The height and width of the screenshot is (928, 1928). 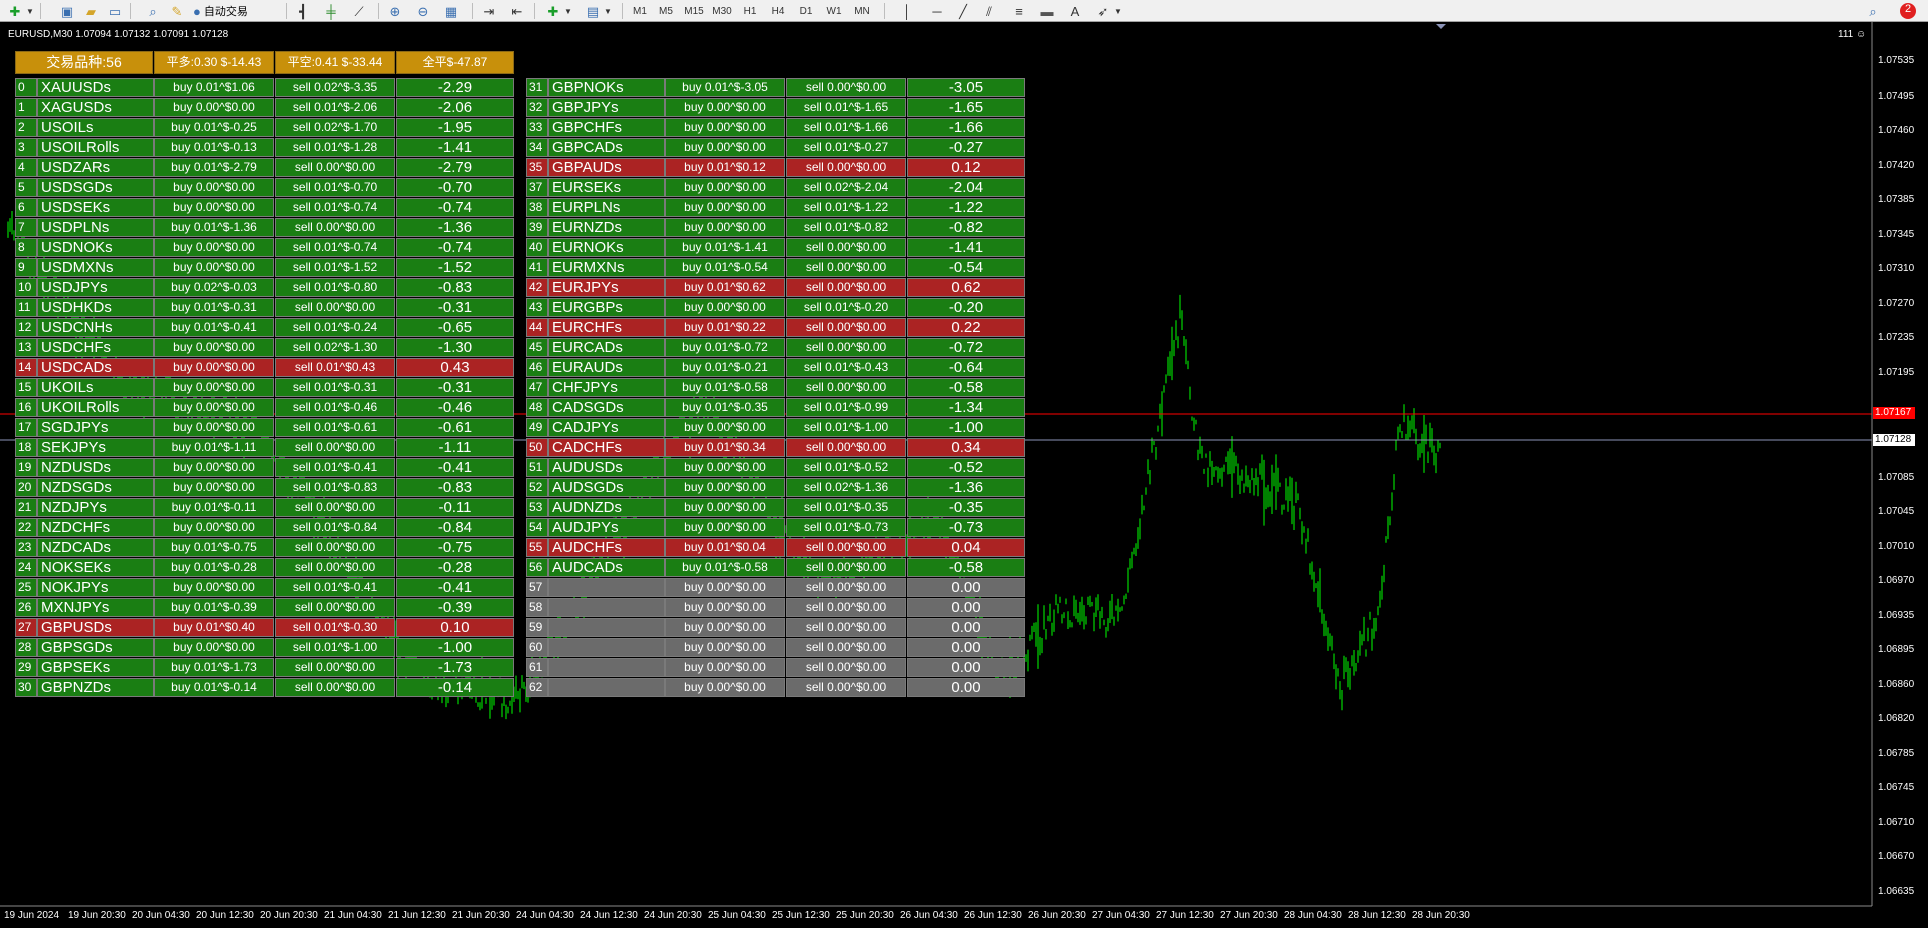 I want to click on timeframe-m30: M30, so click(x=722, y=11).